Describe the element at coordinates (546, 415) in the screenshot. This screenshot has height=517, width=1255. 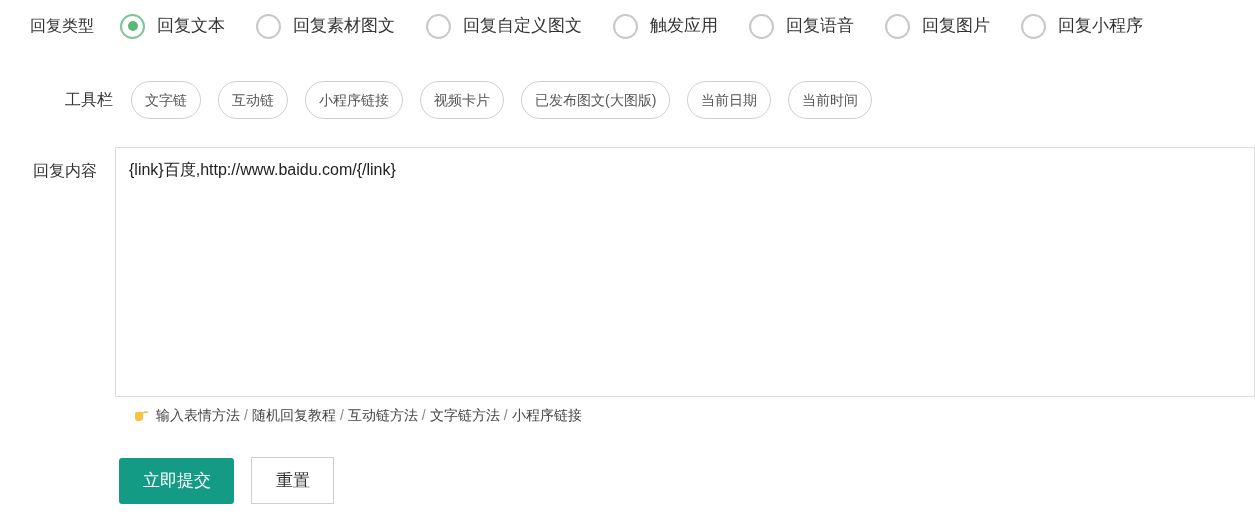
I see `help-link: 小程序链接` at that location.